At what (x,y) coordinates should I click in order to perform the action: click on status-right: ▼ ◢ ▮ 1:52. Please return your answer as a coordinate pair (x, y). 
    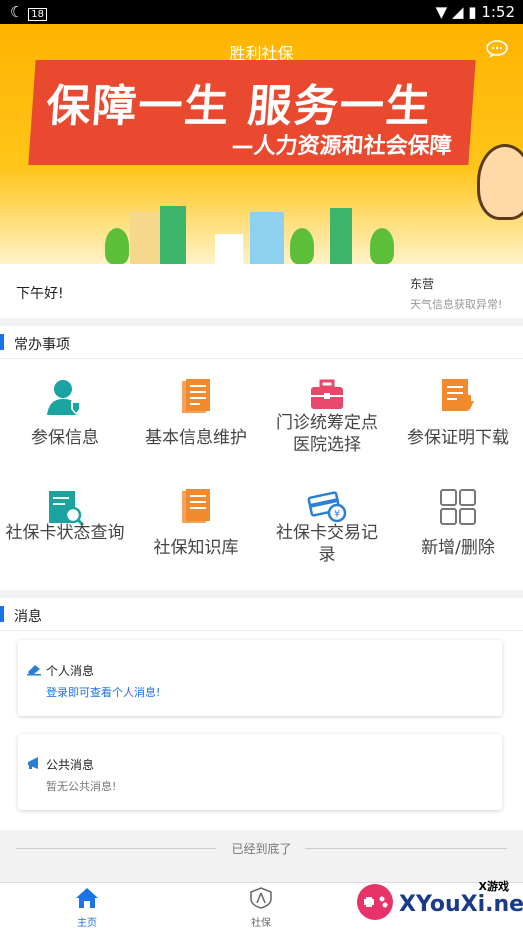
    Looking at the image, I should click on (475, 12).